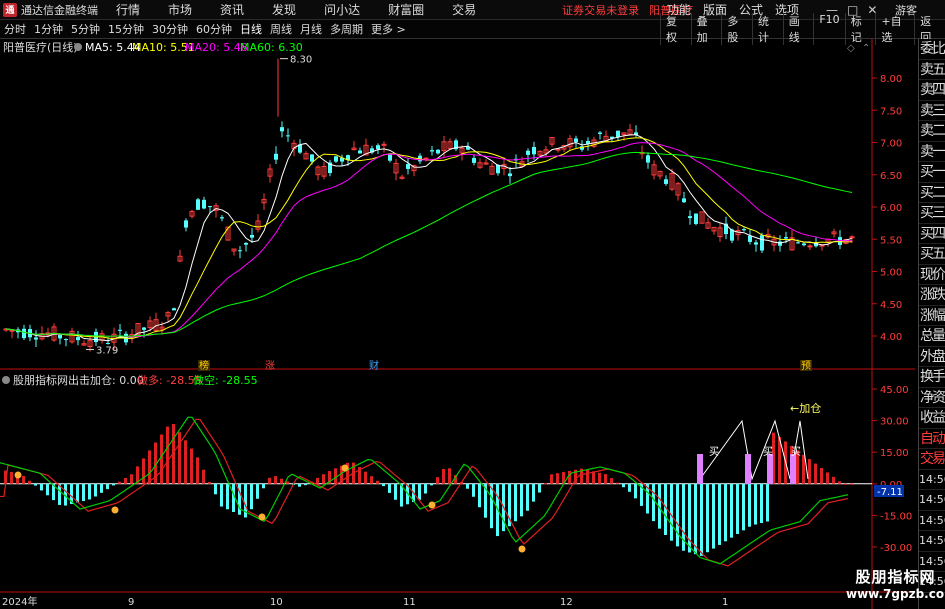 The width and height of the screenshot is (945, 609). I want to click on period-tab: 多周期, so click(346, 29).